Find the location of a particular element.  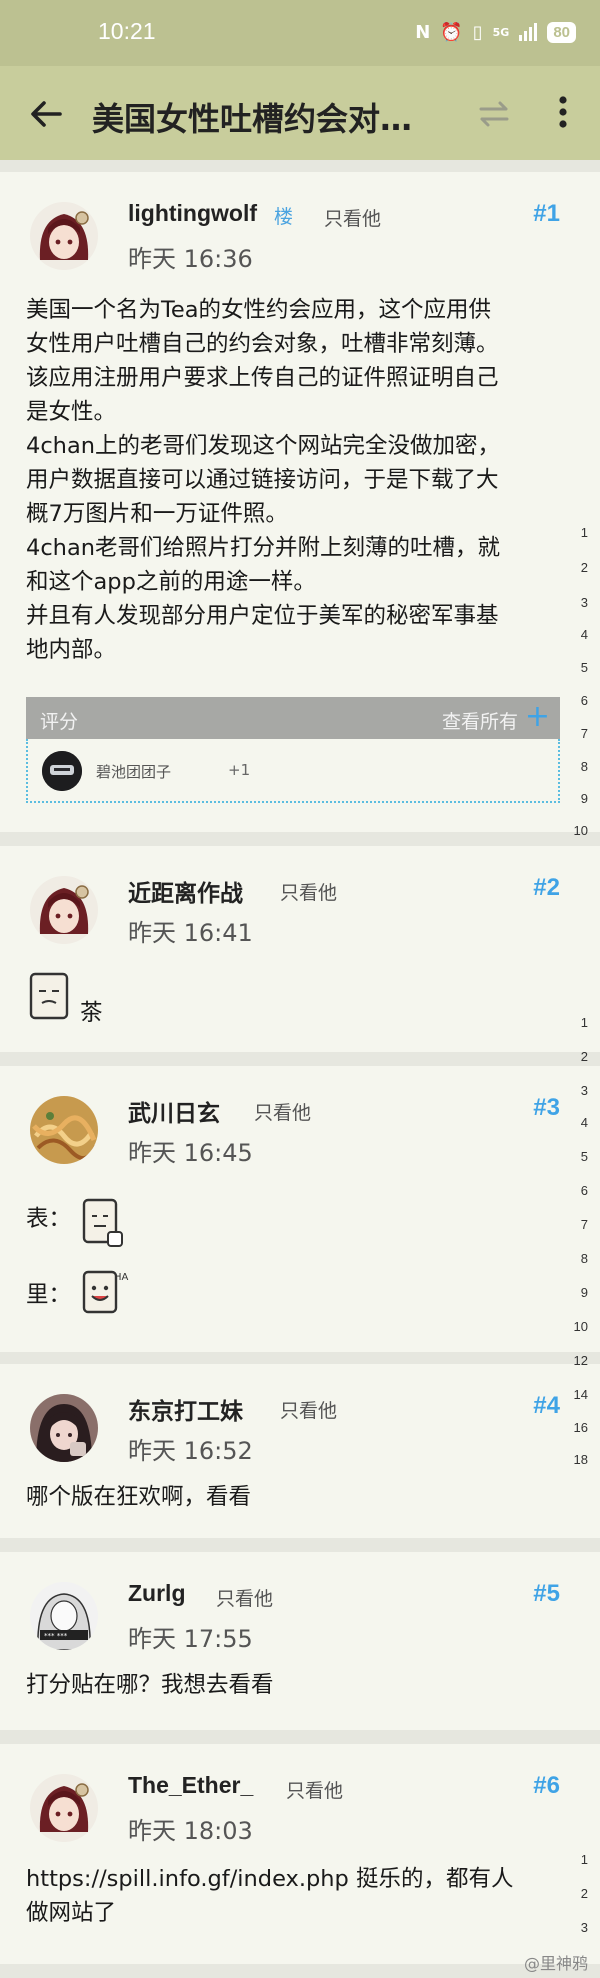

content-line: 该应用注册用户要求上传自己的证件照证明自己 is located at coordinates (262, 378).